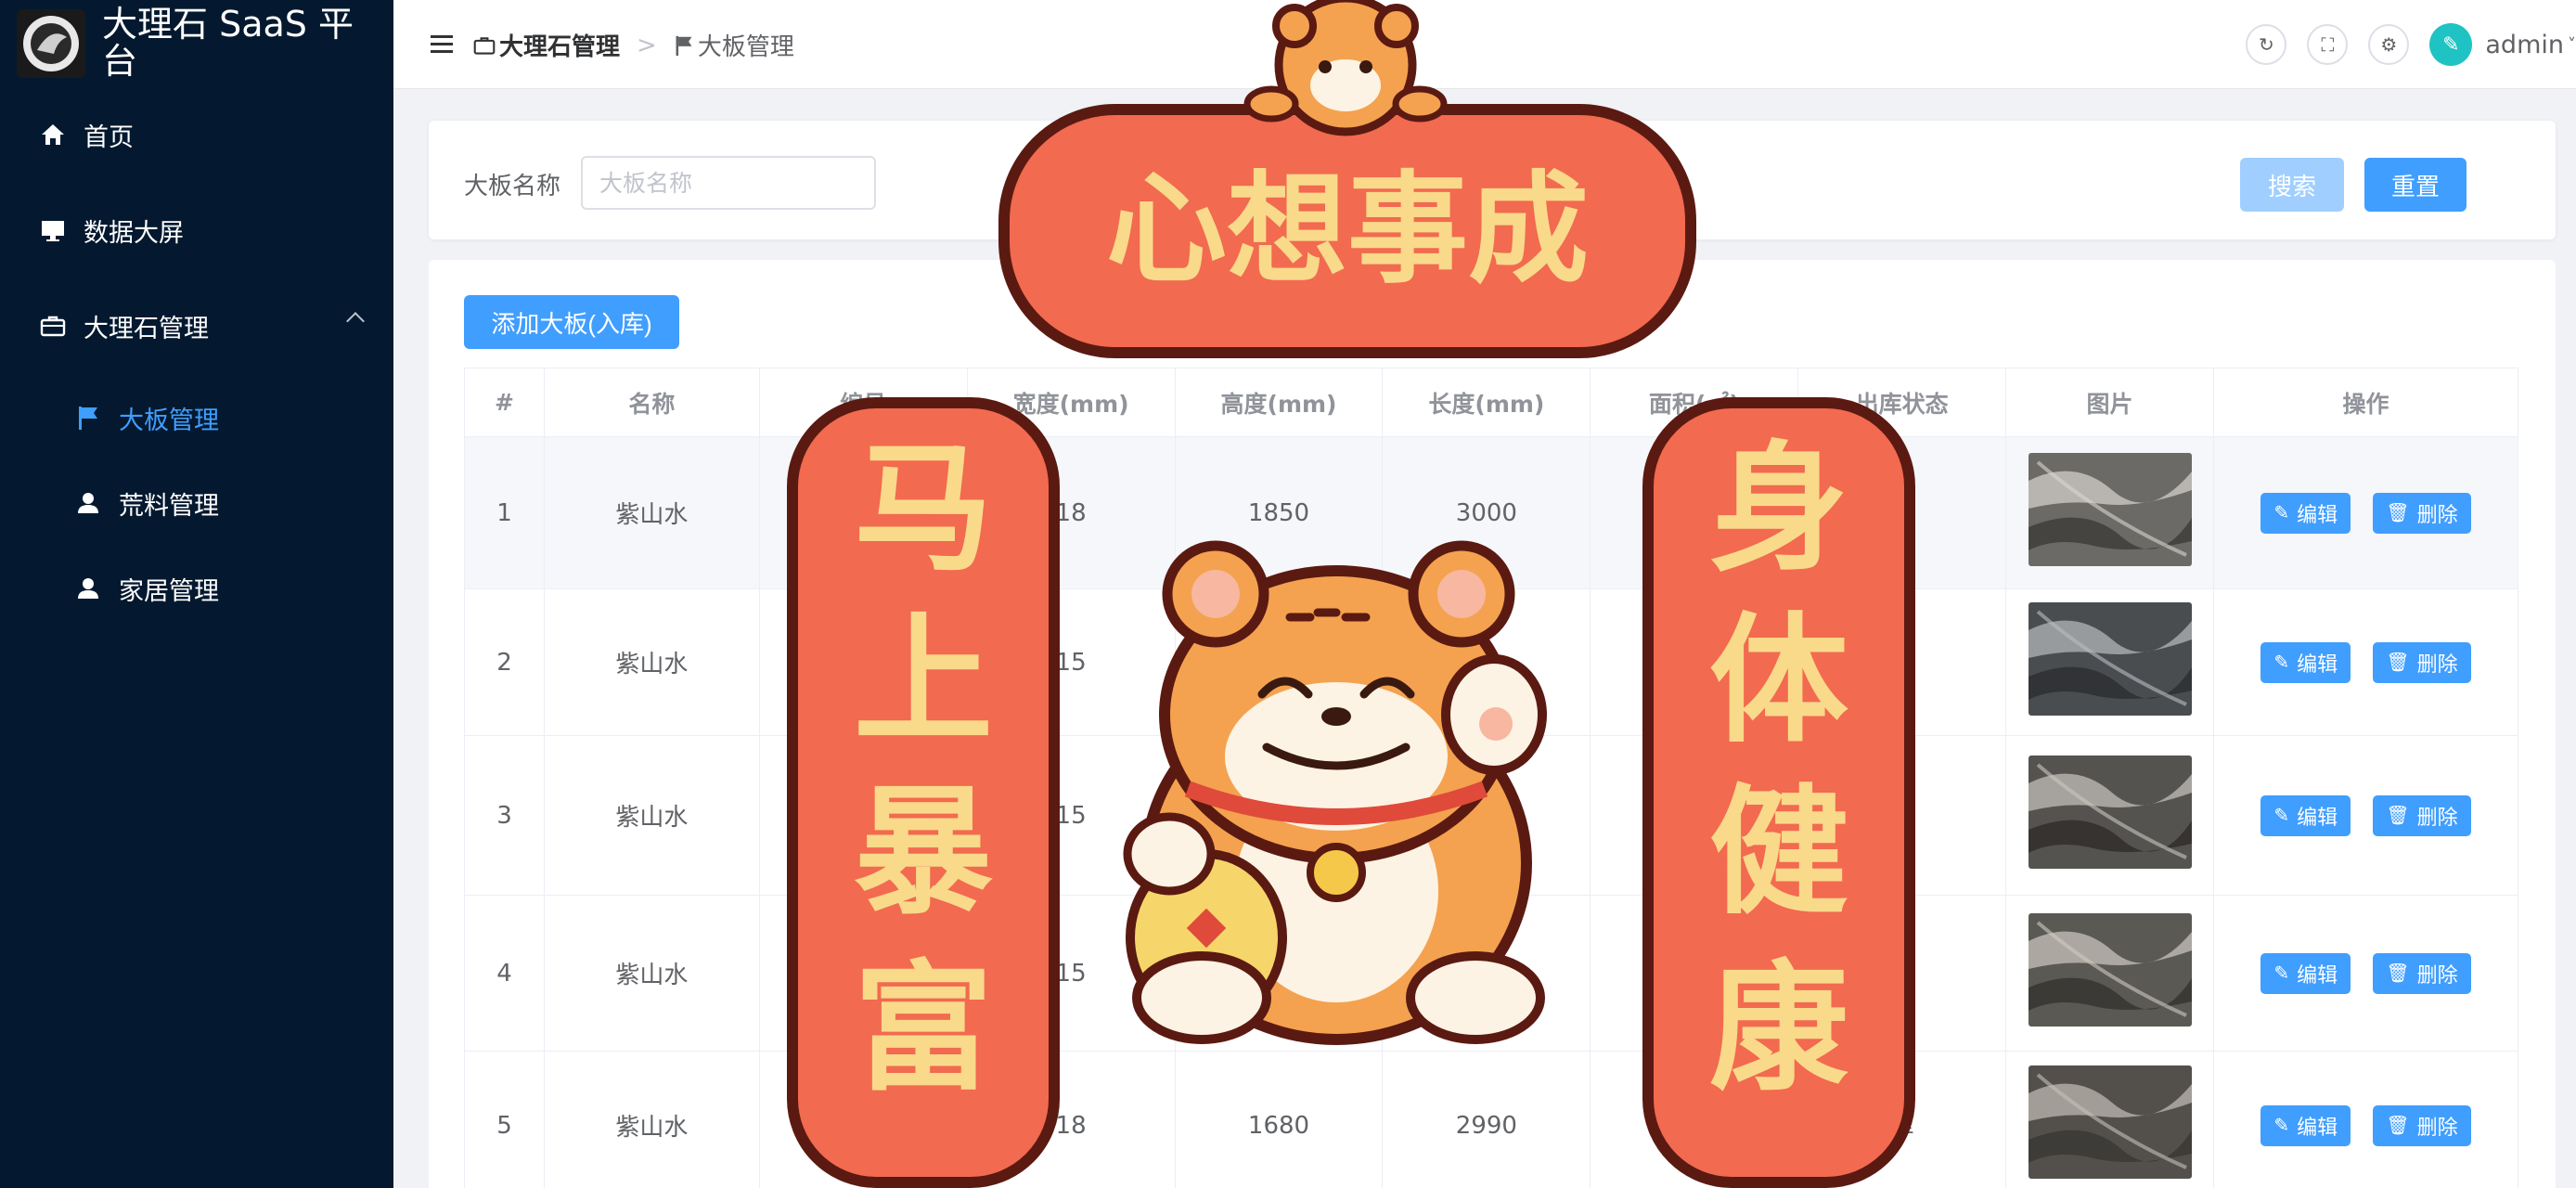  What do you see at coordinates (1071, 1119) in the screenshot?
I see `table-cell-width: 18` at bounding box center [1071, 1119].